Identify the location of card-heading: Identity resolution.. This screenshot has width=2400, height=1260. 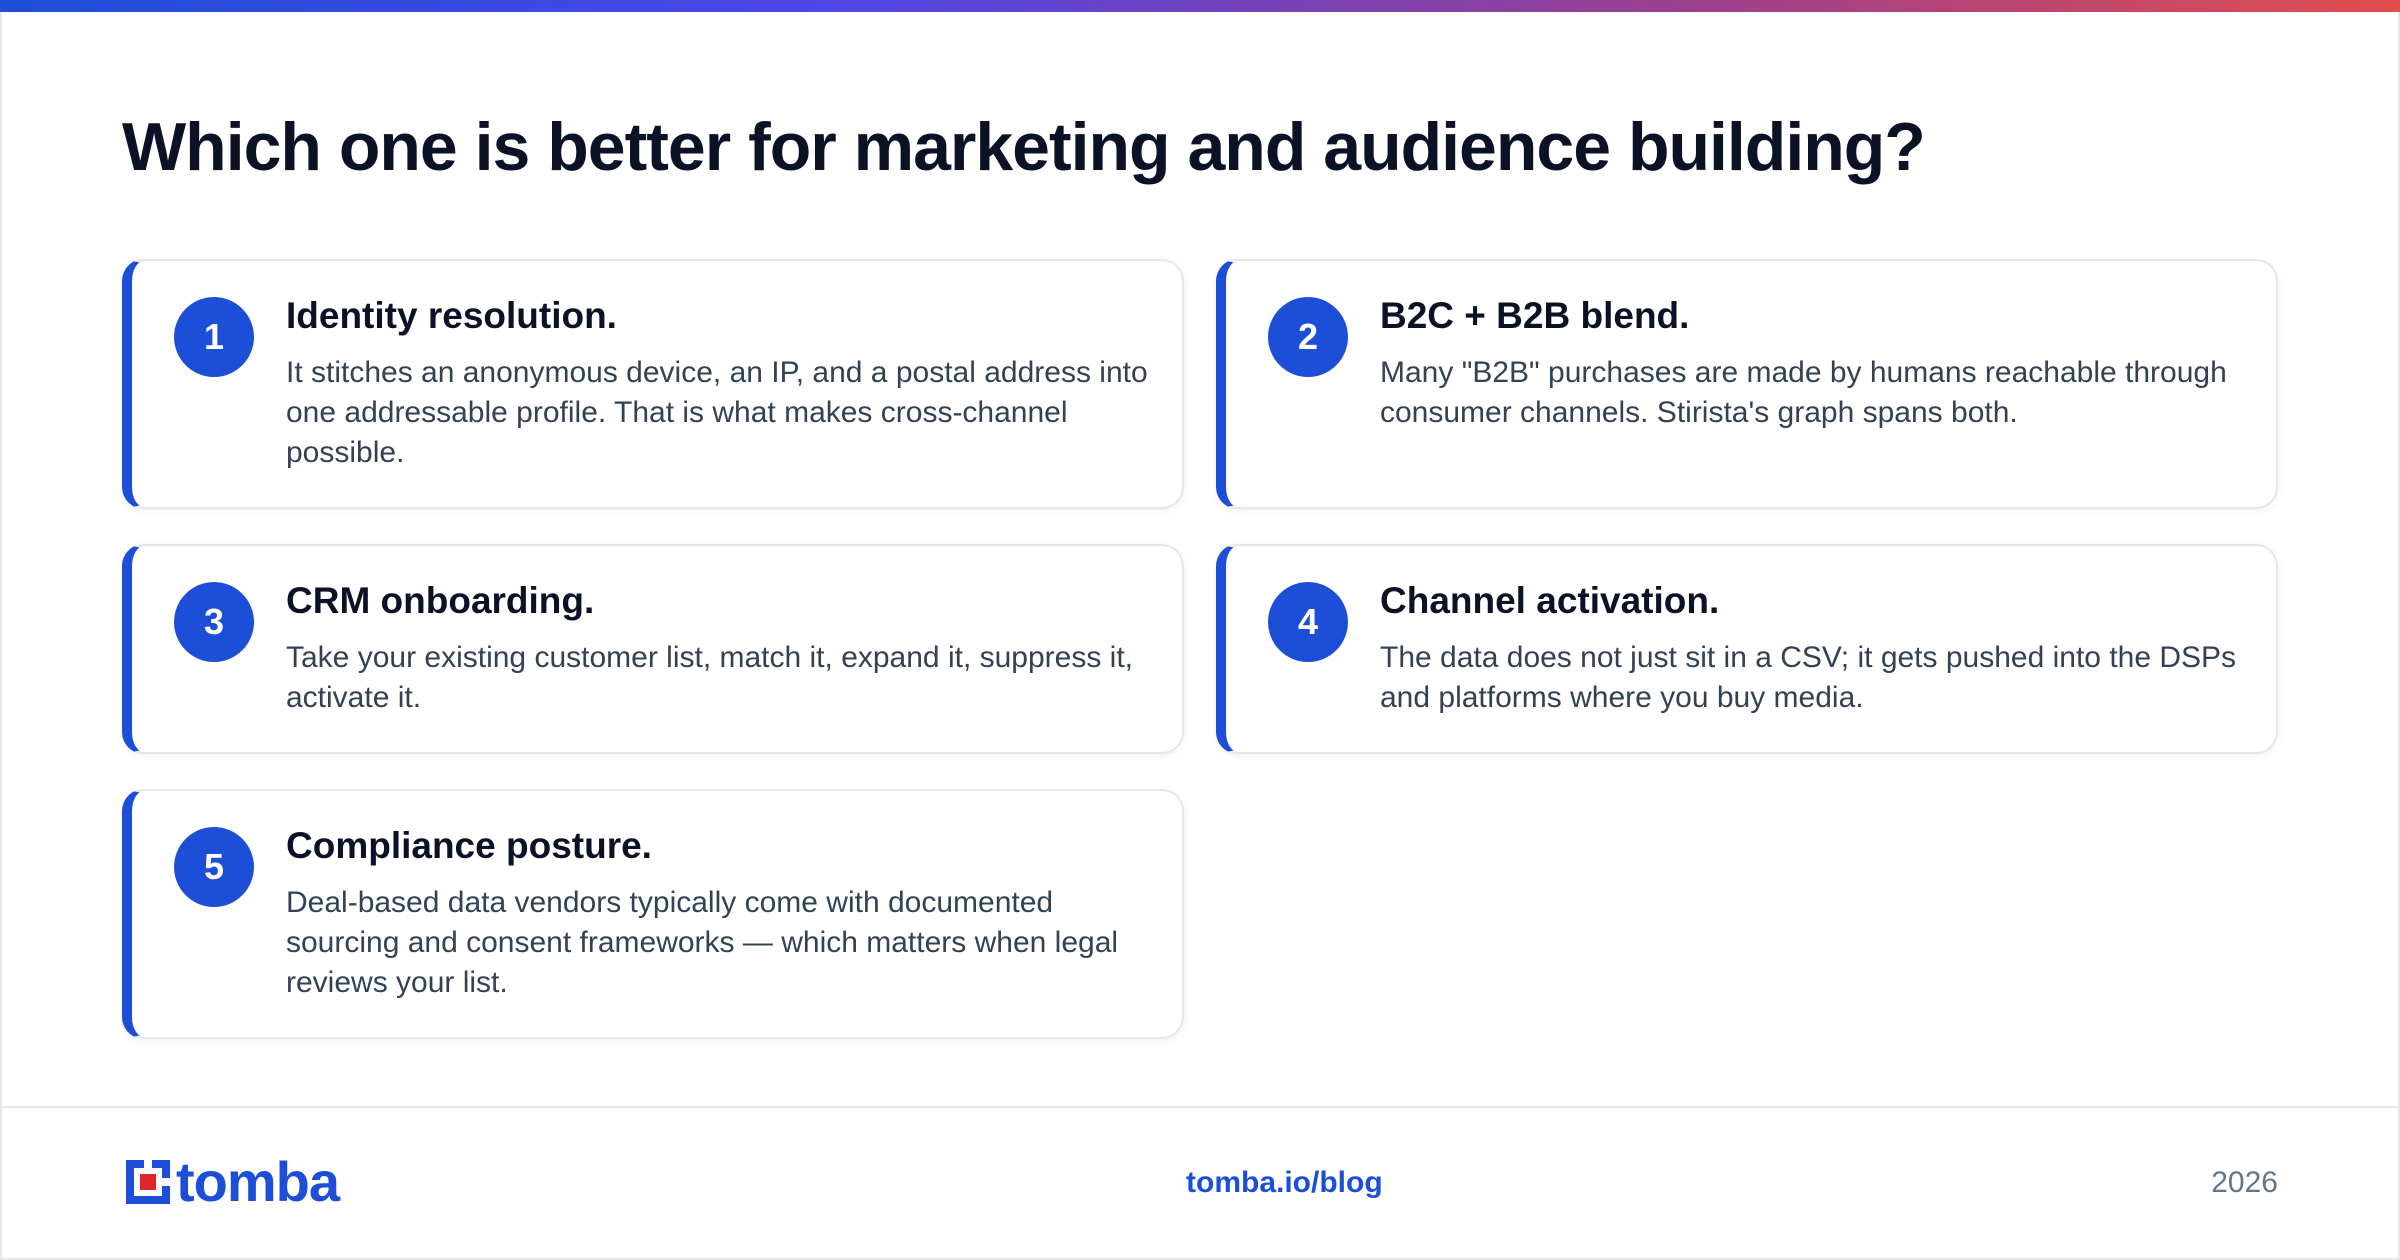
(451, 315).